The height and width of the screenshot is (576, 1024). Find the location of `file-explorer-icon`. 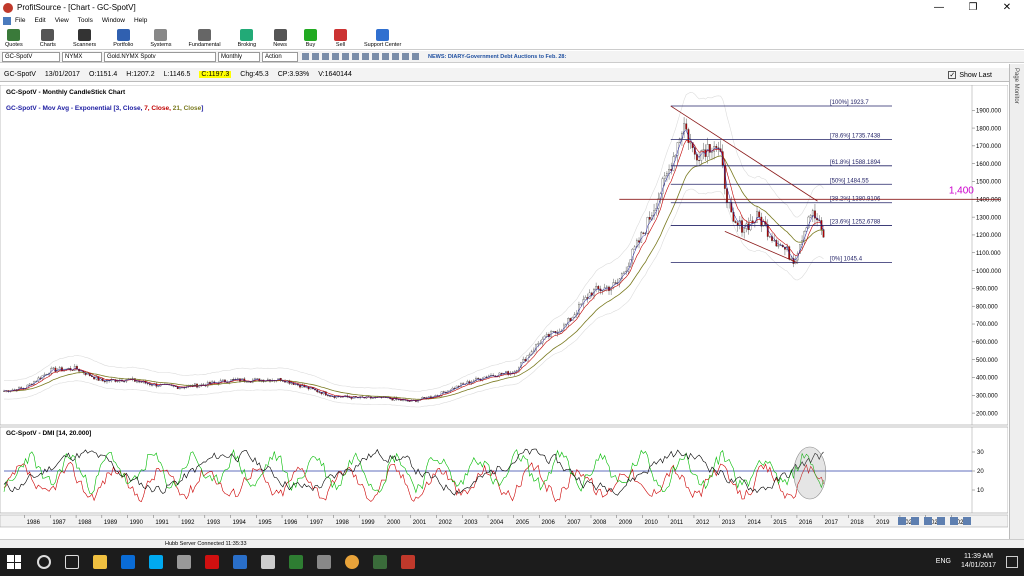

file-explorer-icon is located at coordinates (100, 562).